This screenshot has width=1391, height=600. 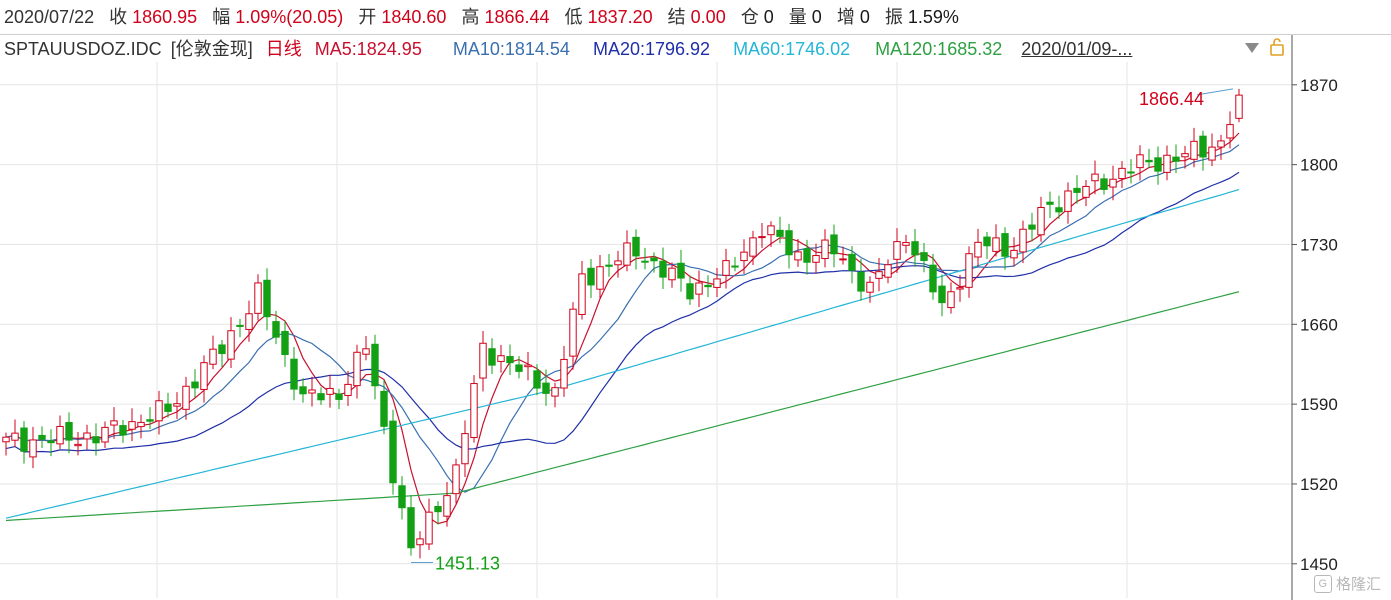 What do you see at coordinates (1322, 583) in the screenshot?
I see `watermark-logo-icon: G` at bounding box center [1322, 583].